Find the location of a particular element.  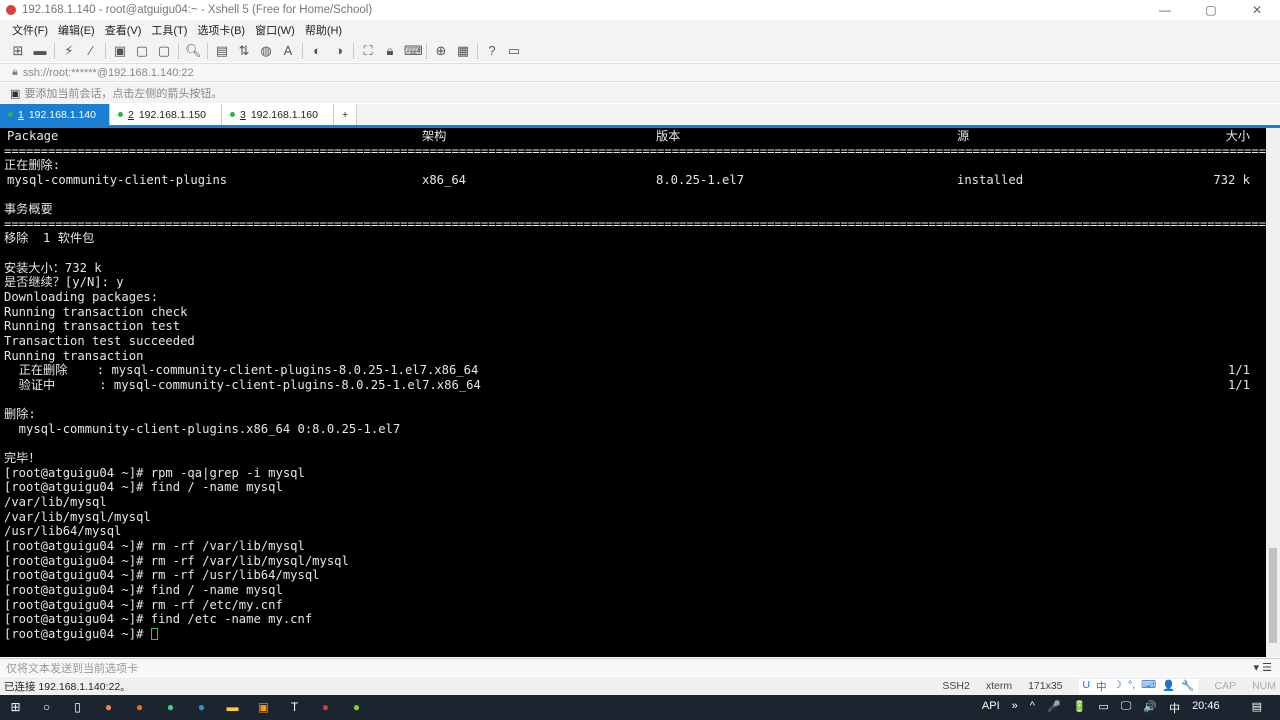

line-text: [root@atguigu04 ~]# rm -rf /etc/my.cnf is located at coordinates (143, 604).